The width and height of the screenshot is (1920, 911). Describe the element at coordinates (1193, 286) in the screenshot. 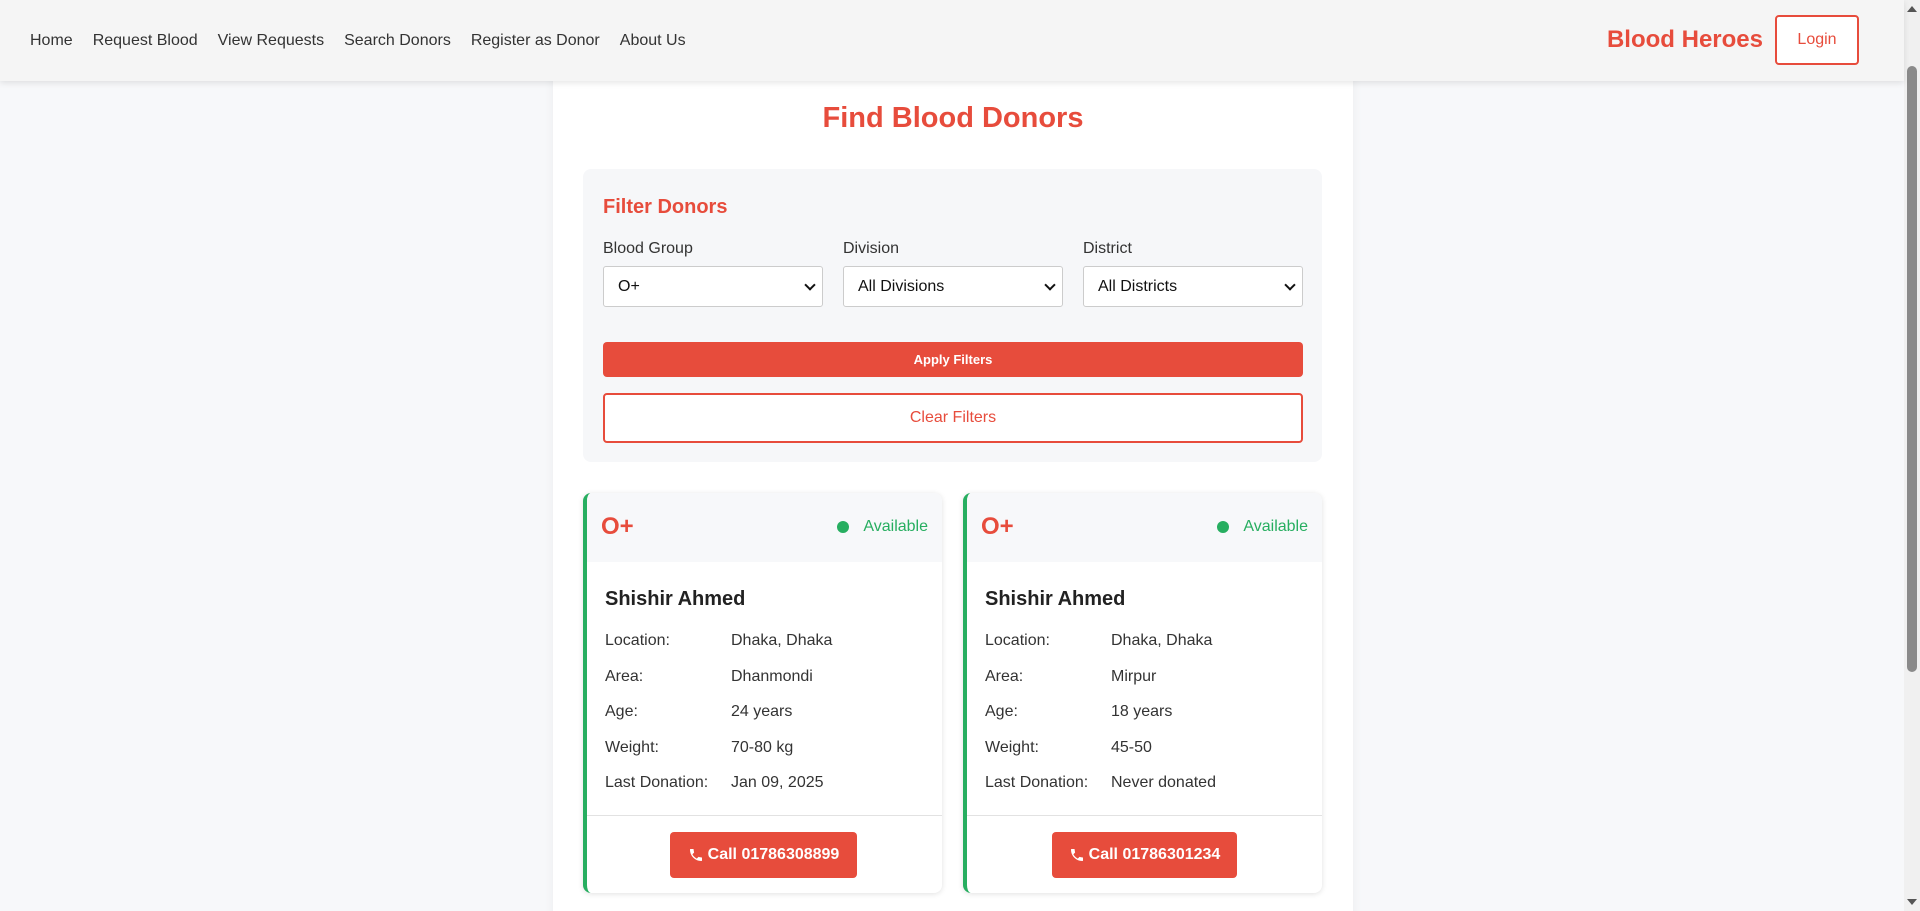

I see `district-select: All Districts` at that location.